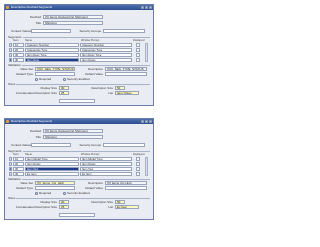 The height and width of the screenshot is (247, 320). I want to click on list-value-field: Item Notes, so click(127, 93).